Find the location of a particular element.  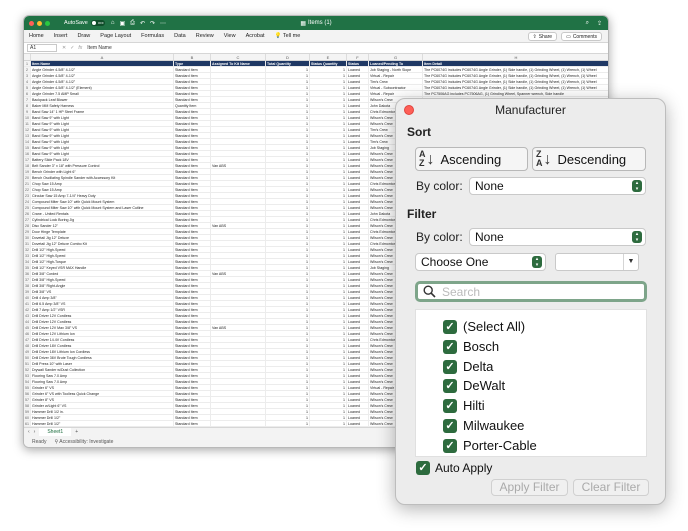

cell-item-name: Drill 3/8" VS is located at coordinates (102, 291).